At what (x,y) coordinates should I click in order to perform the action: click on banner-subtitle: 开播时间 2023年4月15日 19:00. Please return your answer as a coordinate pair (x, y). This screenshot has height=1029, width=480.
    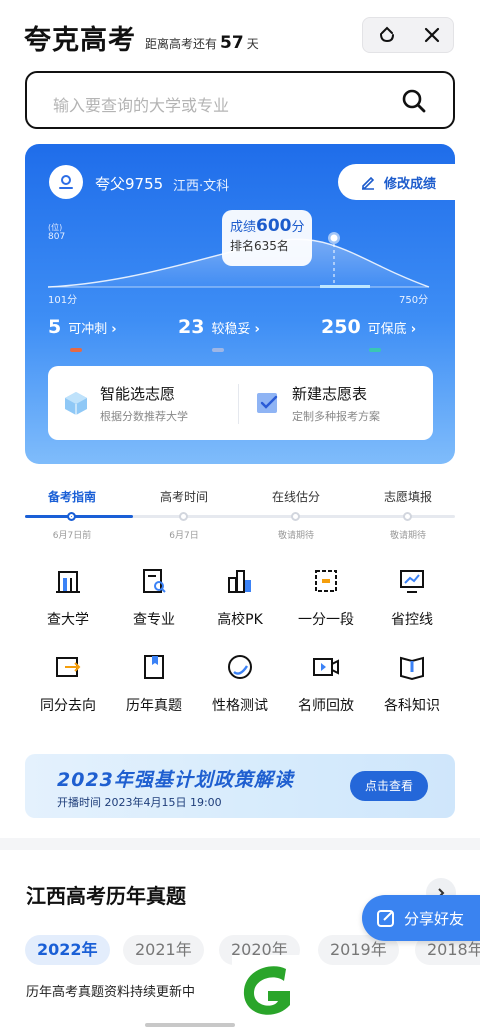
    Looking at the image, I should click on (139, 802).